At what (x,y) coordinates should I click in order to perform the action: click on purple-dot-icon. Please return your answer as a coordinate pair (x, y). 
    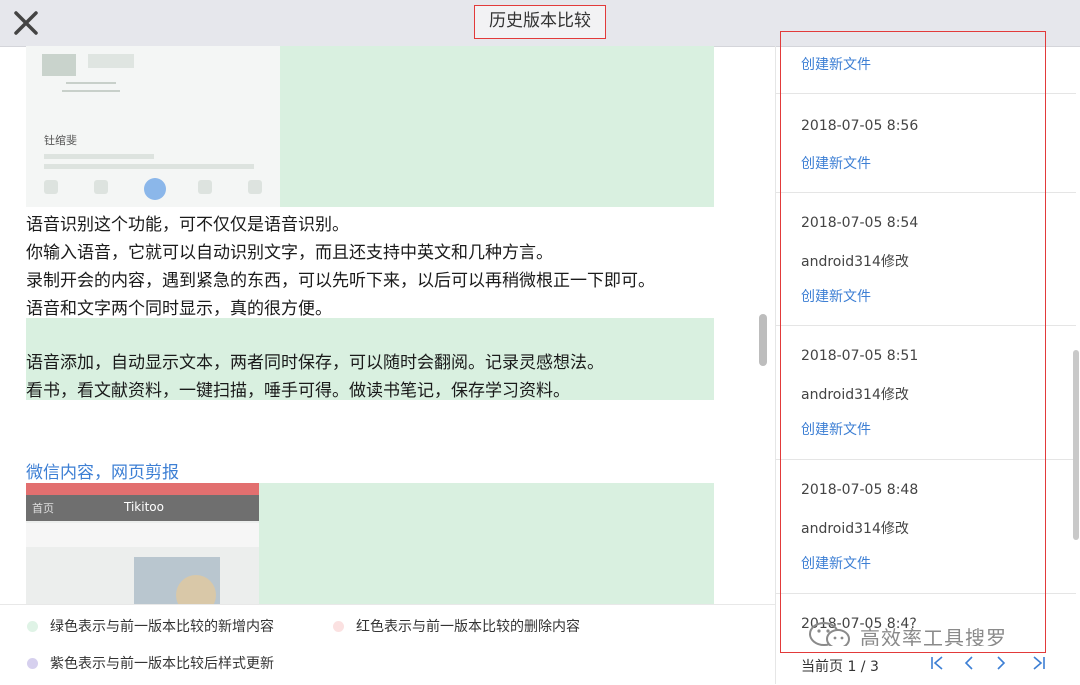
    Looking at the image, I should click on (32, 663).